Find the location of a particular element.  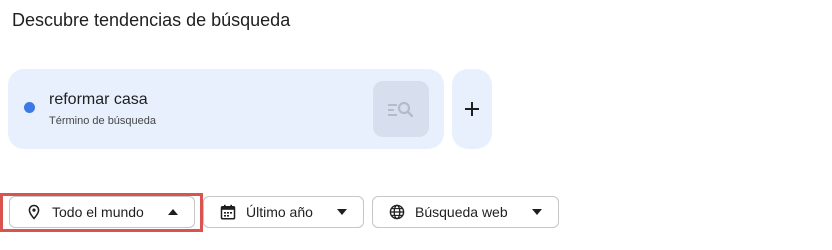

calendar-icon is located at coordinates (228, 212).